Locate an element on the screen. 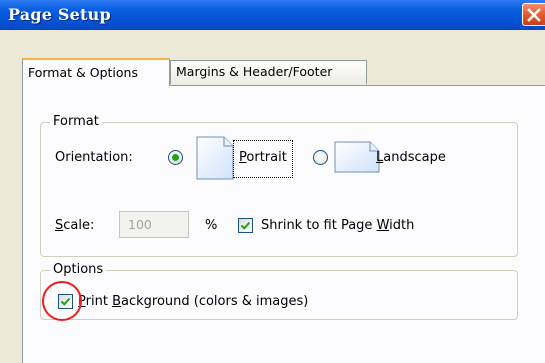  portrait-radio is located at coordinates (175, 157).